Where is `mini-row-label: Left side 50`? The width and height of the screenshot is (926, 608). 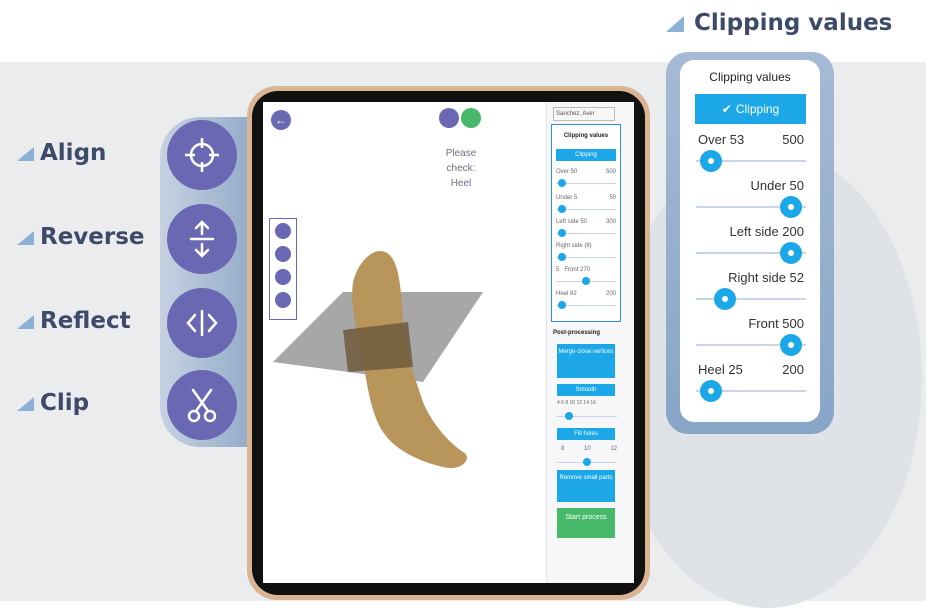 mini-row-label: Left side 50 is located at coordinates (572, 222).